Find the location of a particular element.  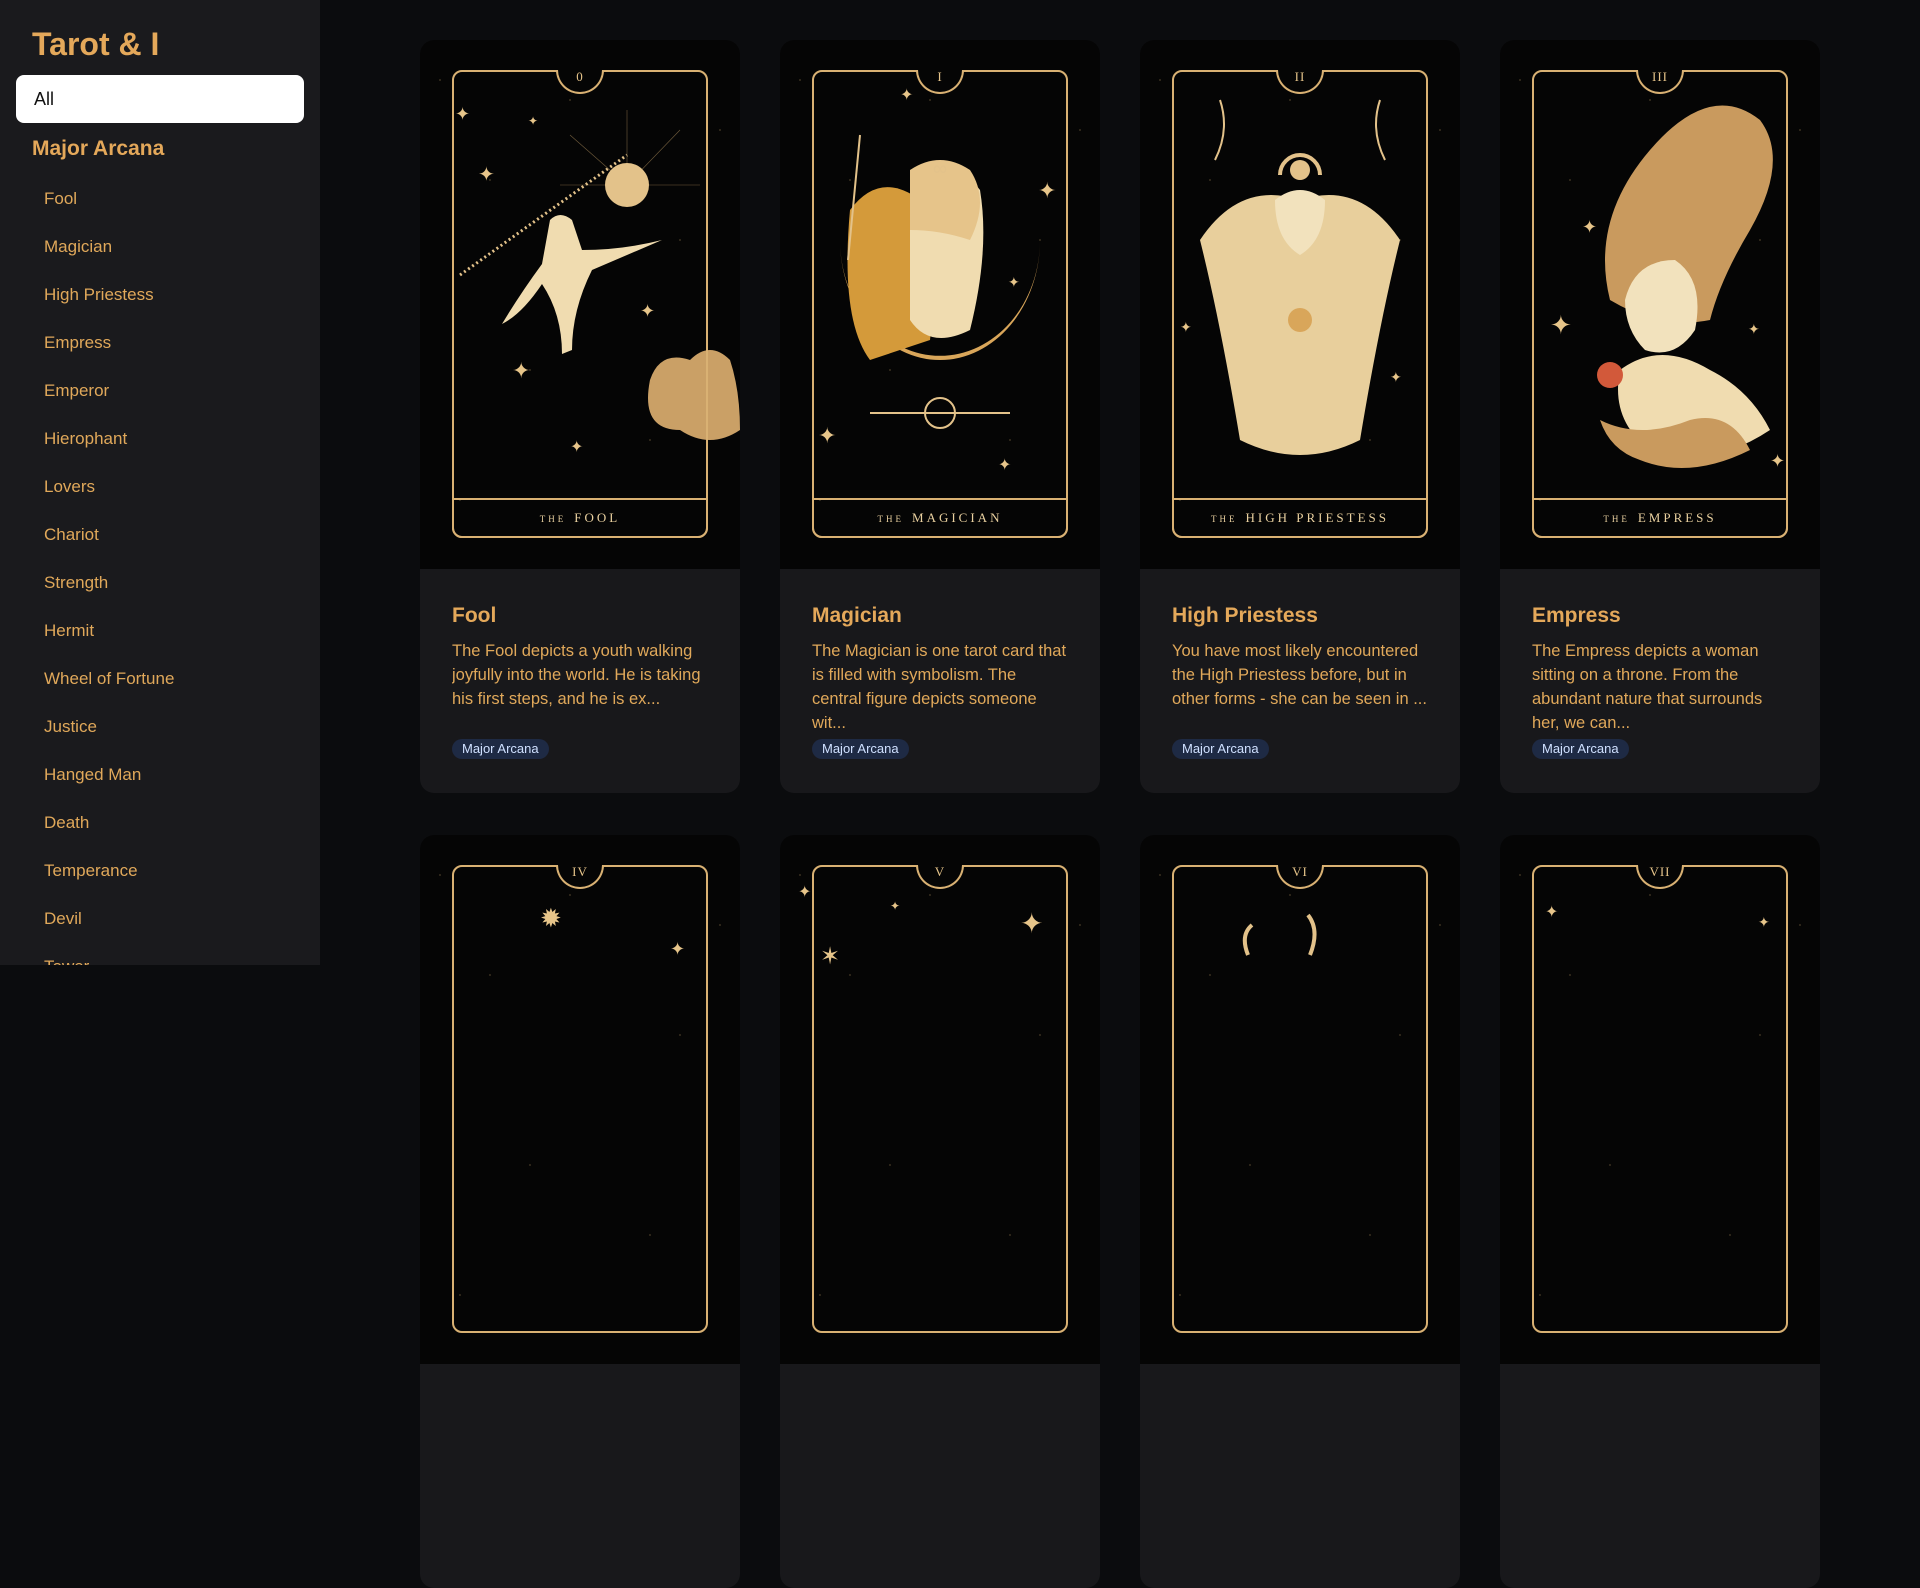

card-banner-title: HIGH PRIESTESS is located at coordinates (1317, 517).